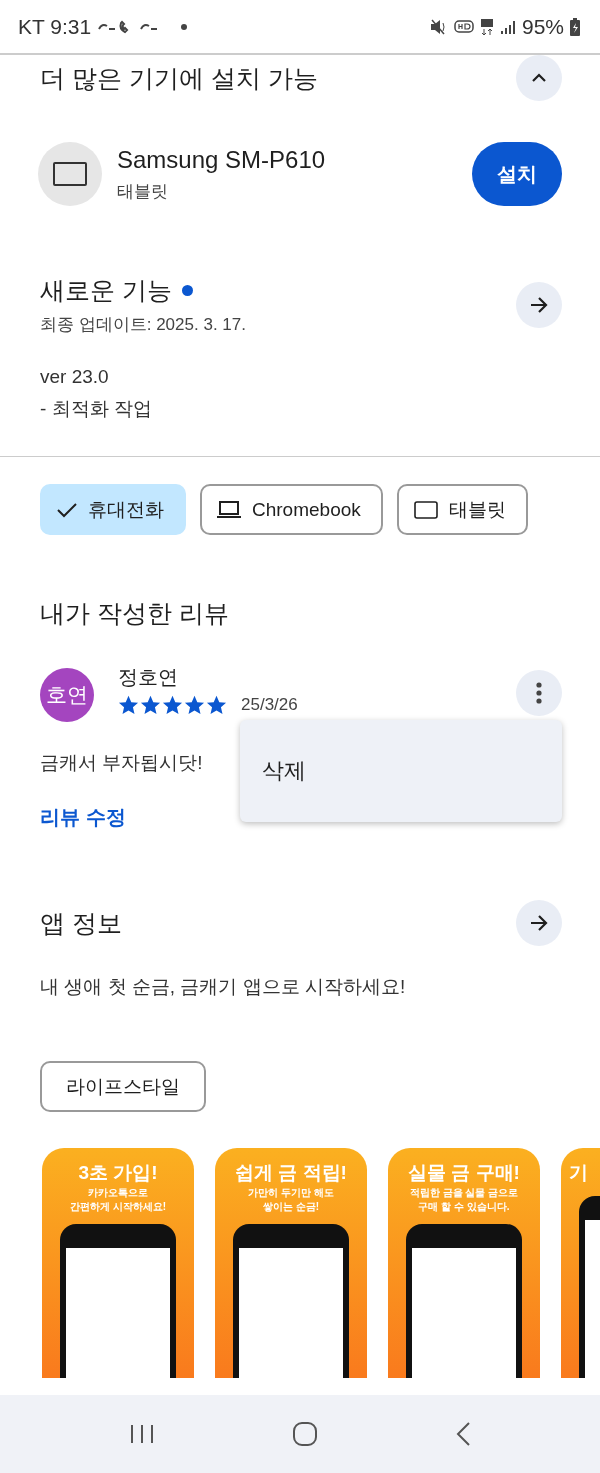 Image resolution: width=600 pixels, height=1473 pixels. What do you see at coordinates (123, 1086) in the screenshot?
I see `category-chip: 라이프스타일` at bounding box center [123, 1086].